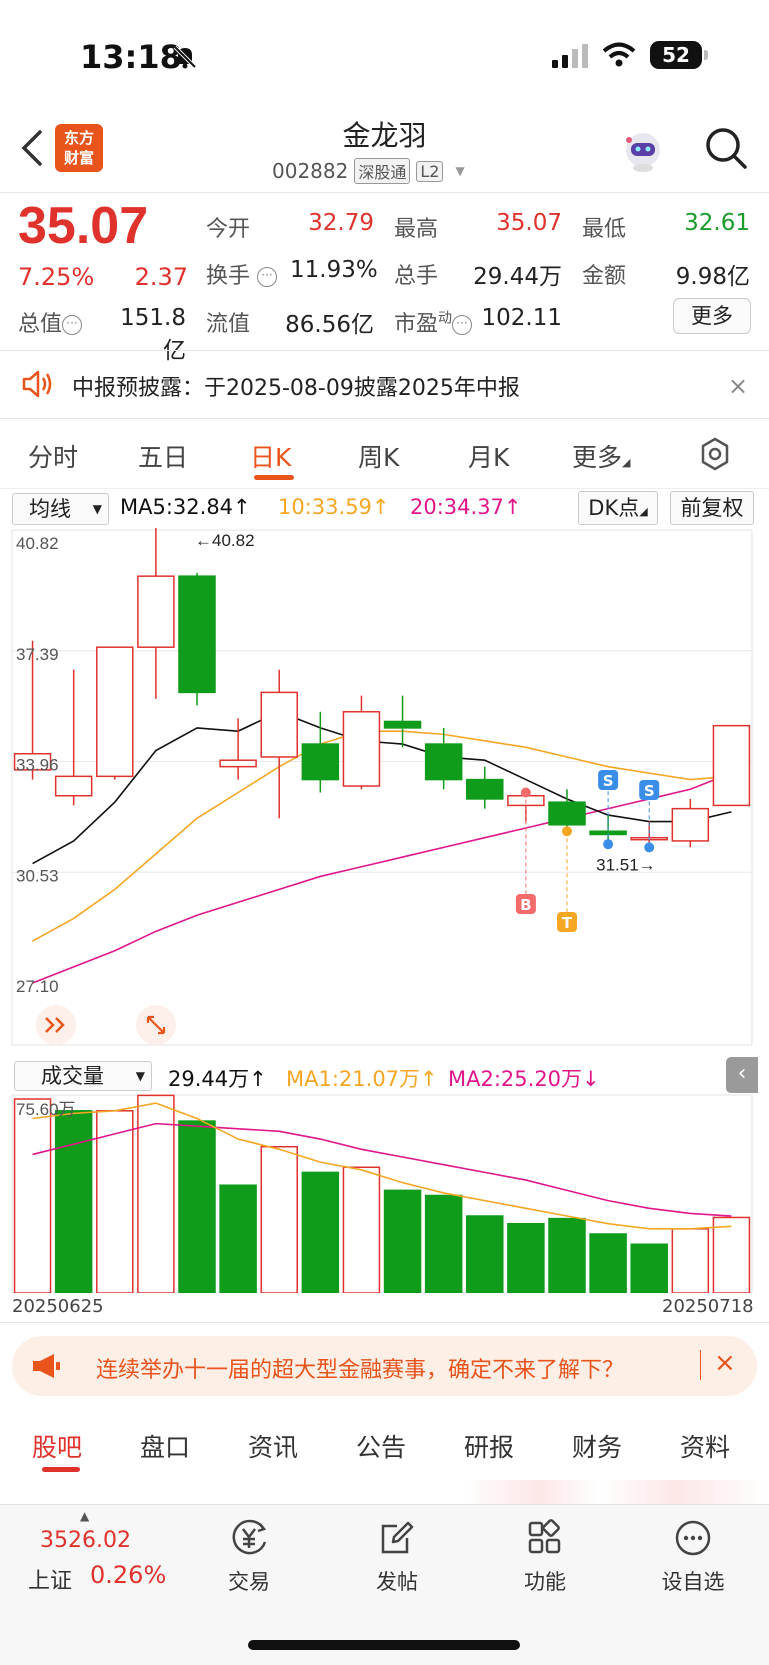 The image size is (769, 1665). What do you see at coordinates (397, 1557) in the screenshot?
I see `nav-post: 发帖` at bounding box center [397, 1557].